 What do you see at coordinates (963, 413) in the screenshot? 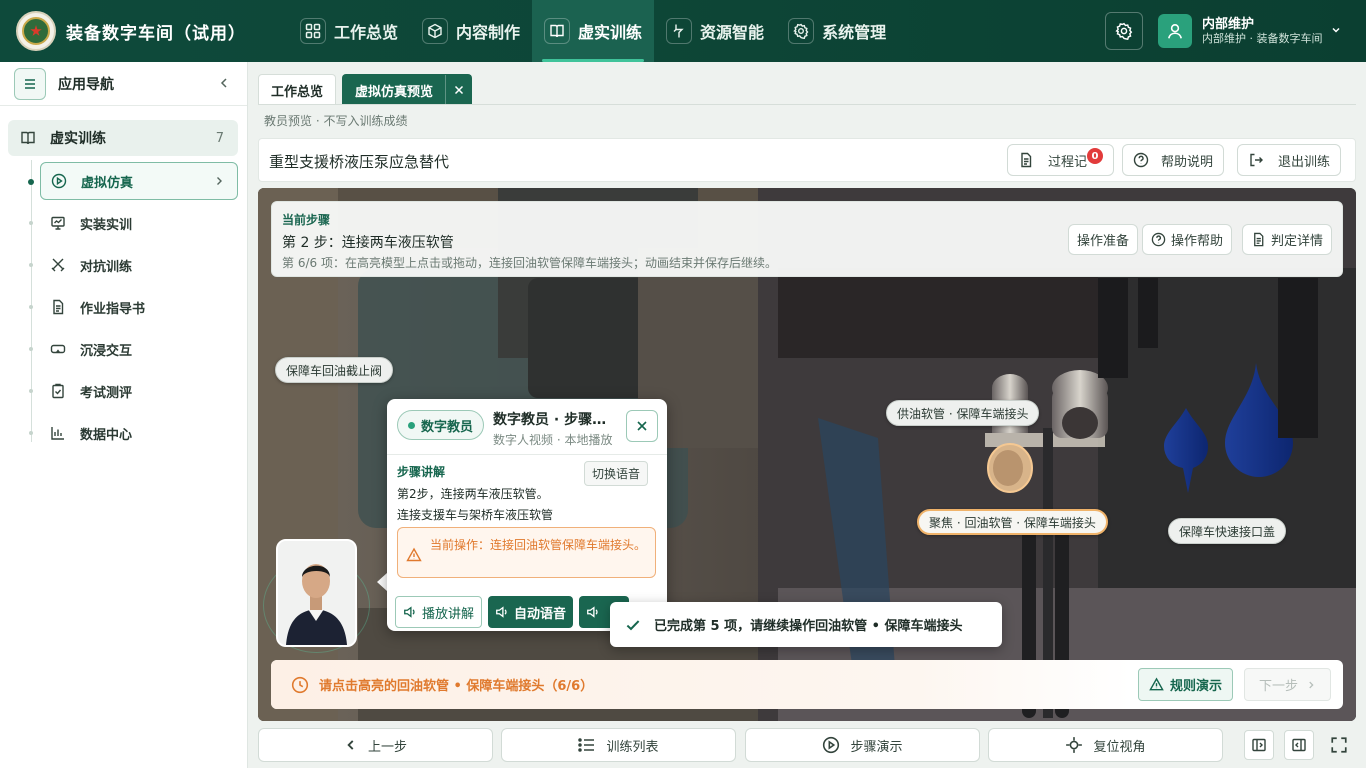
I see `hotspot-supply-hose: 供油软管 · 保障车端接头` at bounding box center [963, 413].